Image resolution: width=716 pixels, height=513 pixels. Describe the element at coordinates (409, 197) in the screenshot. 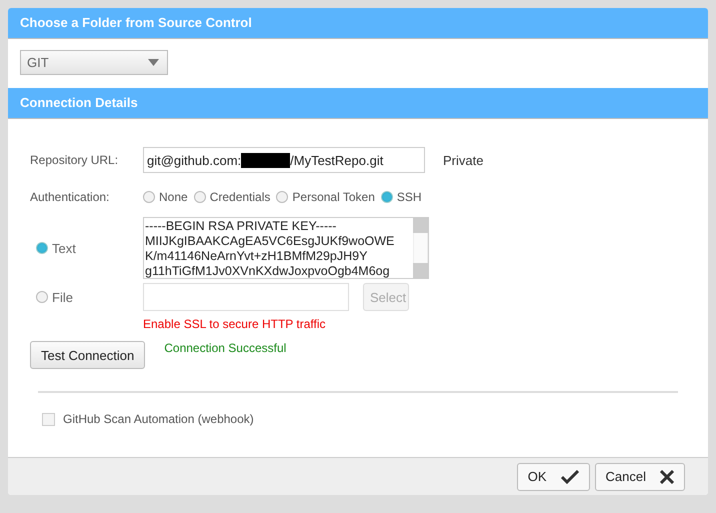

I see `radio-label: SSH` at that location.